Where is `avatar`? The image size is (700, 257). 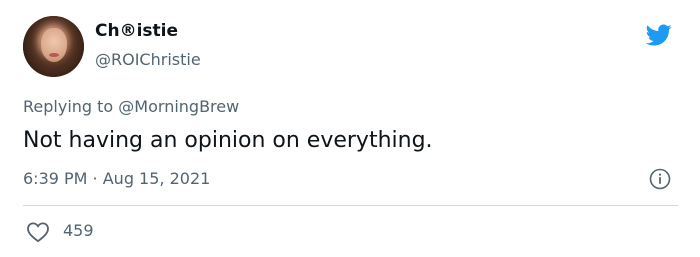
avatar is located at coordinates (53, 46).